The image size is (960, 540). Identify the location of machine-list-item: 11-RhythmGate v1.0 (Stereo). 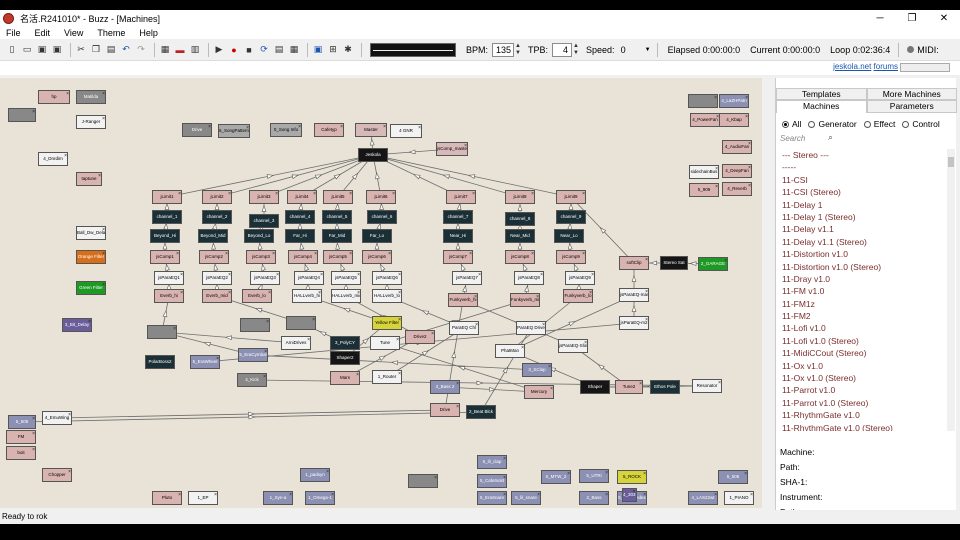
(863, 426).